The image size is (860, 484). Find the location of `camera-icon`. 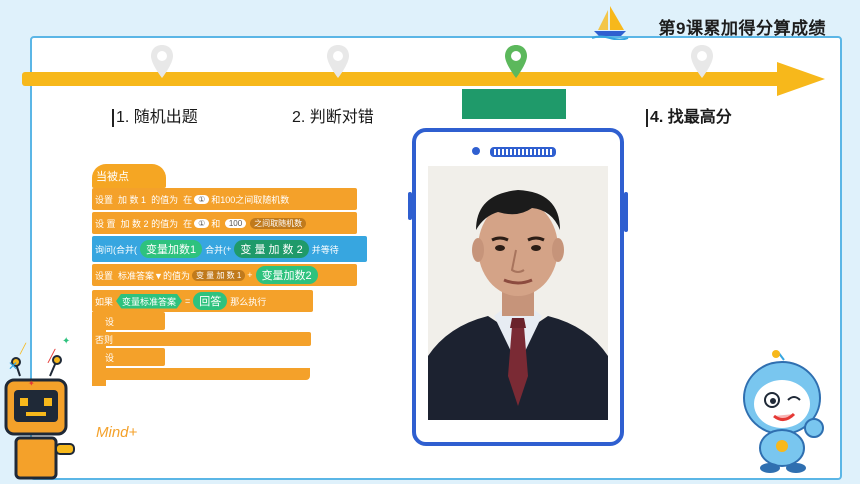

camera-icon is located at coordinates (476, 151).